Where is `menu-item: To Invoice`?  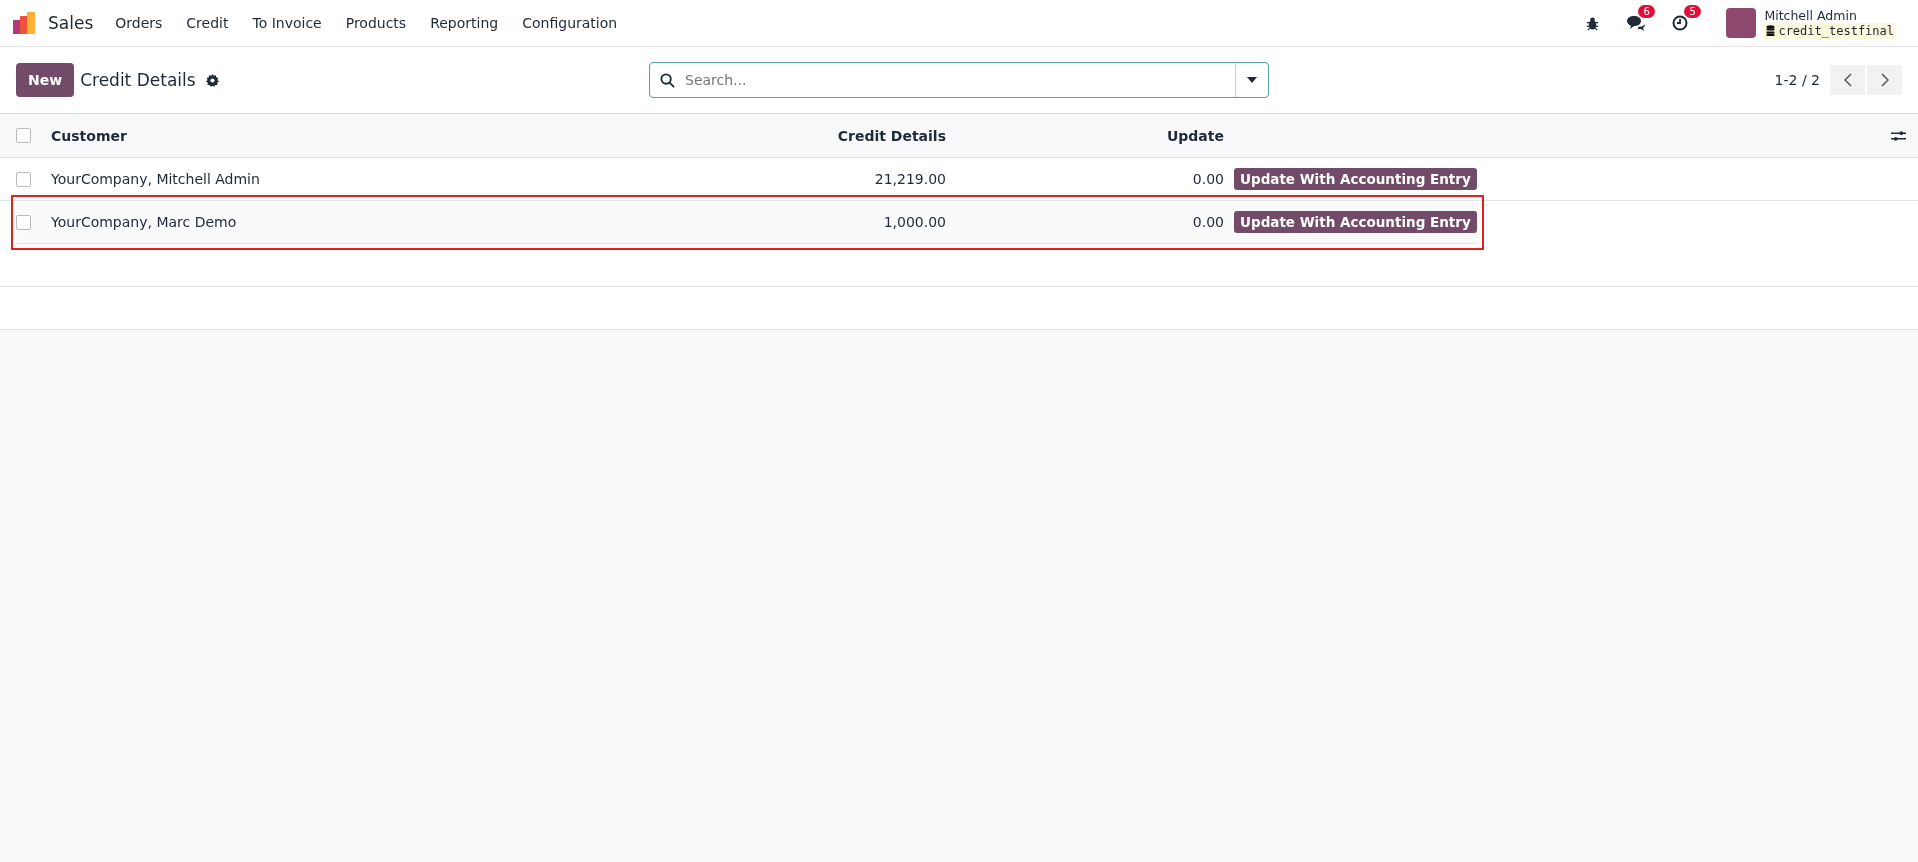 menu-item: To Invoice is located at coordinates (287, 23).